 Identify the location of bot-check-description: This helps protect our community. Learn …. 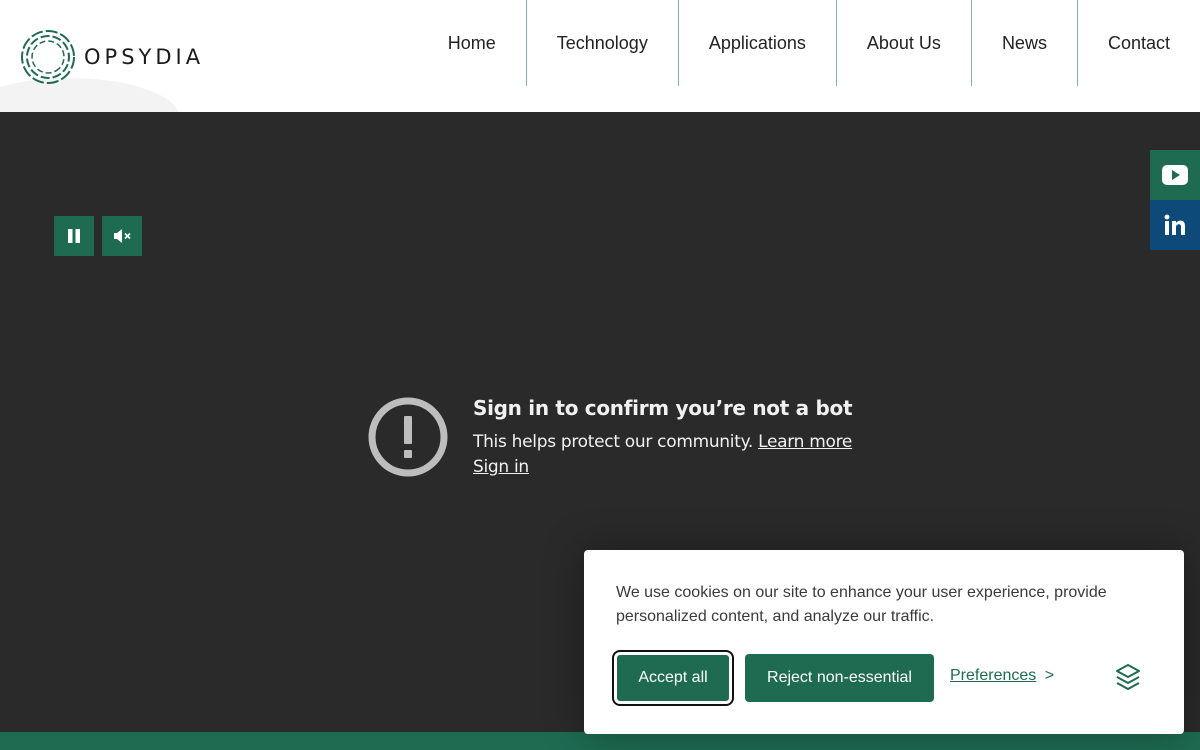
(662, 442).